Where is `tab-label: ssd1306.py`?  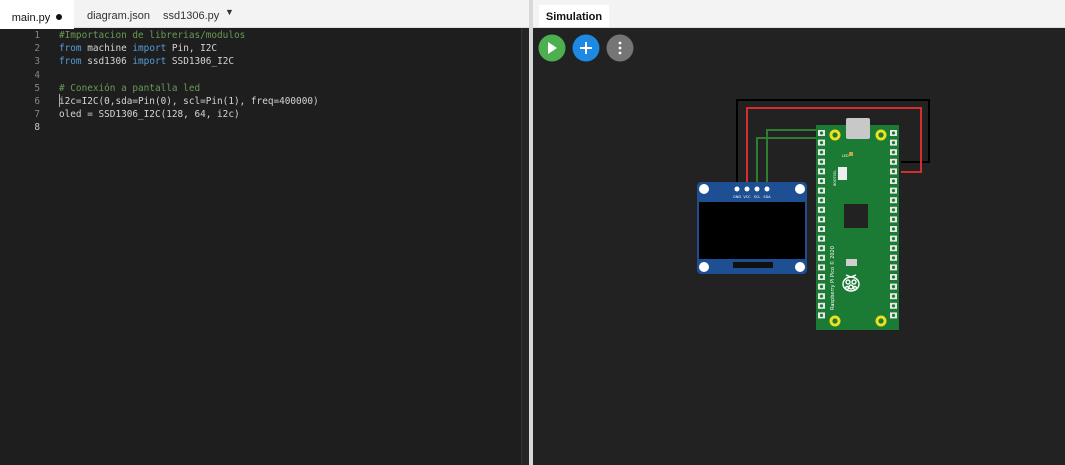 tab-label: ssd1306.py is located at coordinates (191, 16).